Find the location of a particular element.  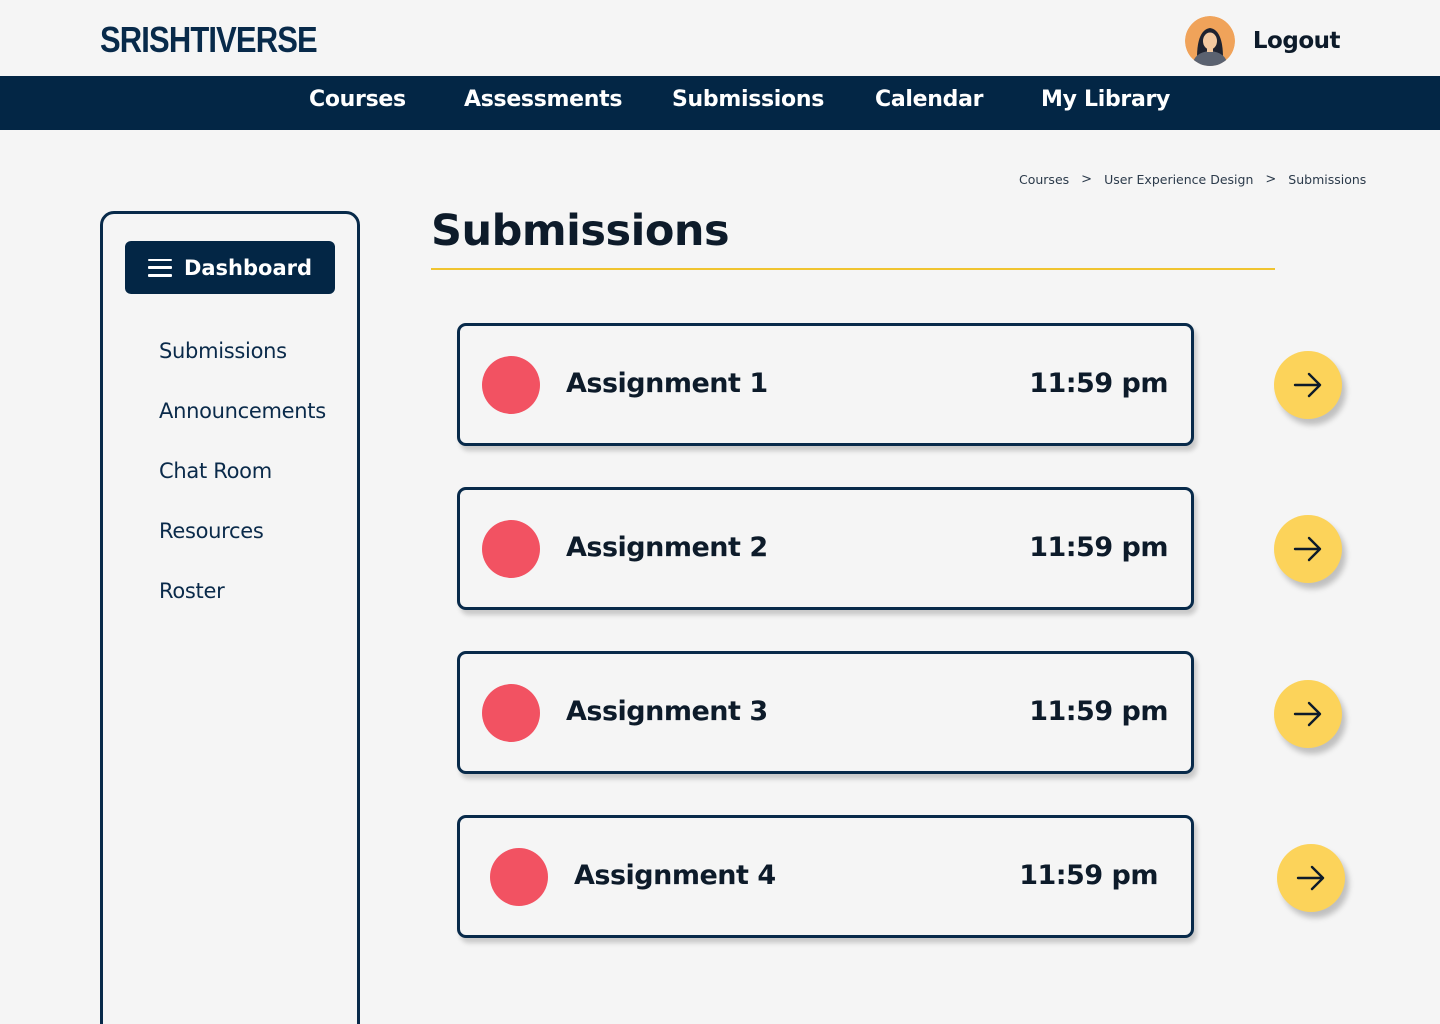

nav-submissions: Submissions is located at coordinates (748, 103).